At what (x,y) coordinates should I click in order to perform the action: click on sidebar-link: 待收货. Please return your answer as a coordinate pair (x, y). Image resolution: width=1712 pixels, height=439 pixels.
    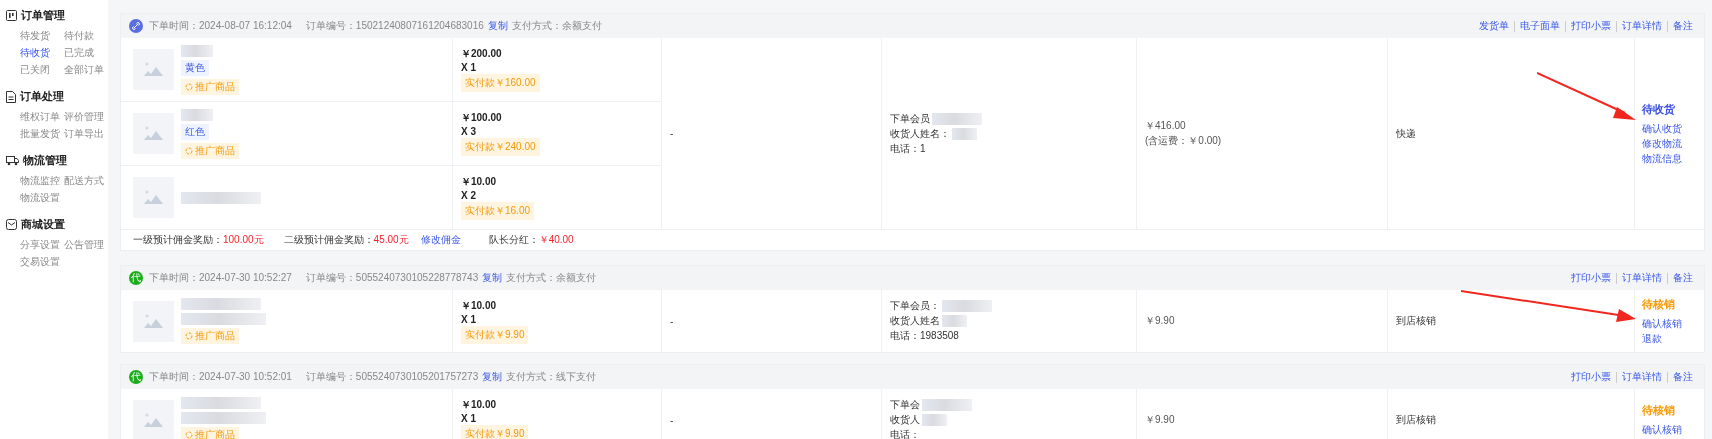
    Looking at the image, I should click on (42, 53).